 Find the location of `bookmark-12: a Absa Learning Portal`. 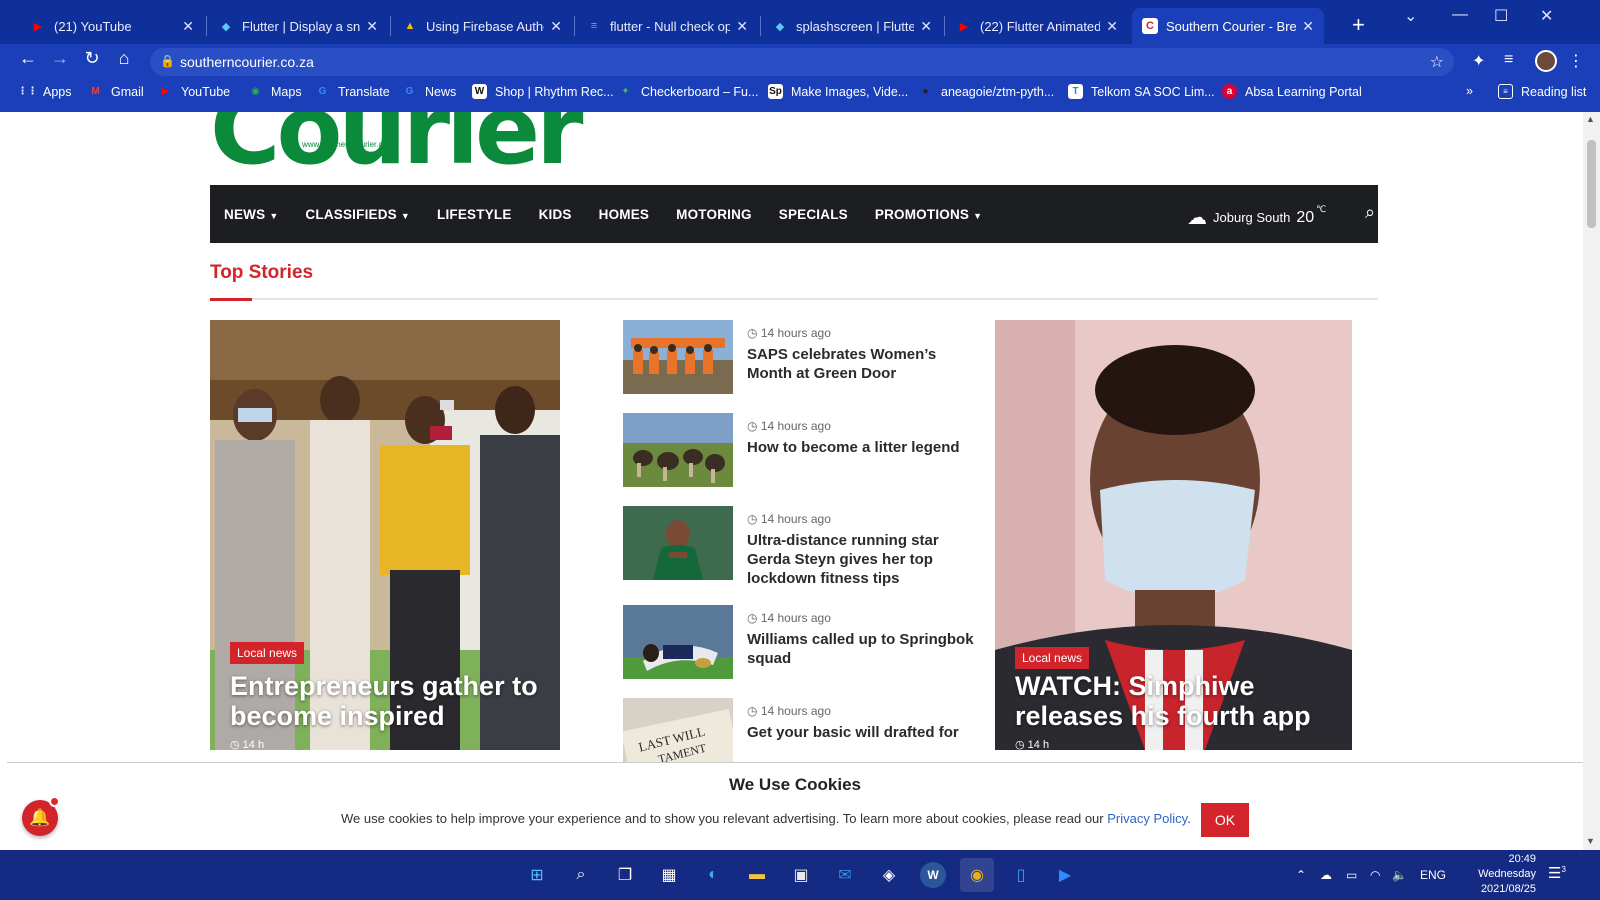

bookmark-12: a Absa Learning Portal is located at coordinates (1292, 91).